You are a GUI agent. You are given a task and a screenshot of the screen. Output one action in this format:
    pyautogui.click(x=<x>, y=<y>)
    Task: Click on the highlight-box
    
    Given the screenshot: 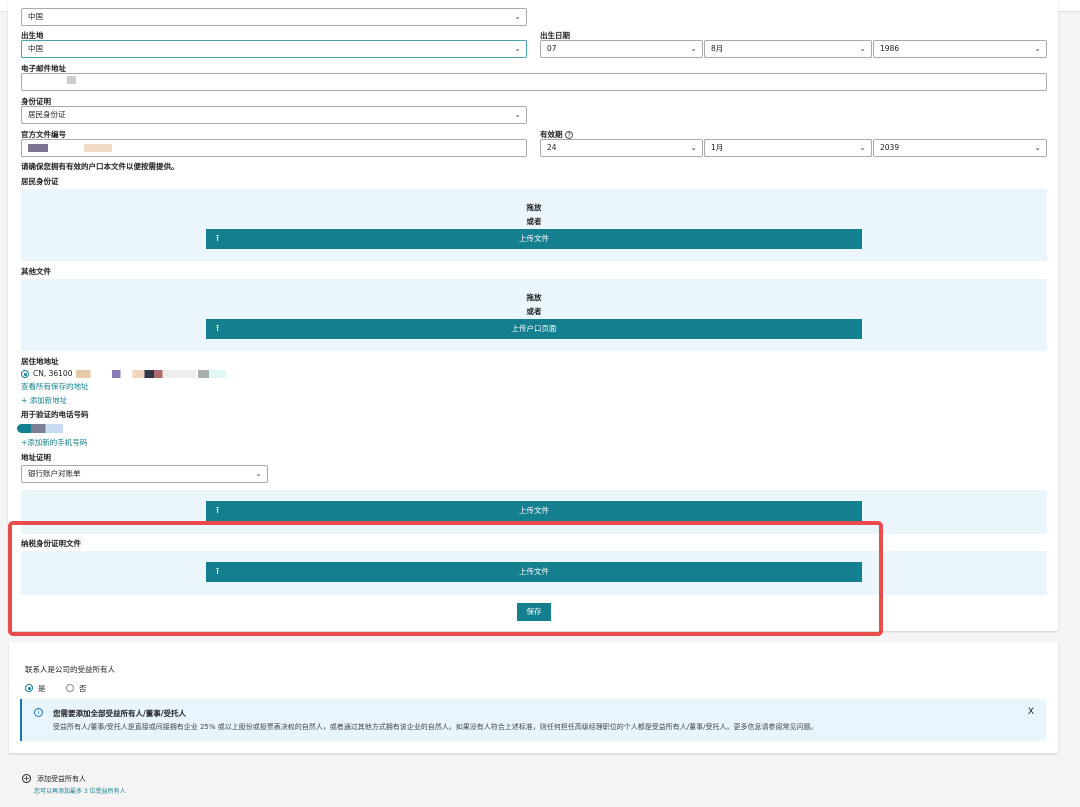 What is the action you would take?
    pyautogui.click(x=445, y=578)
    